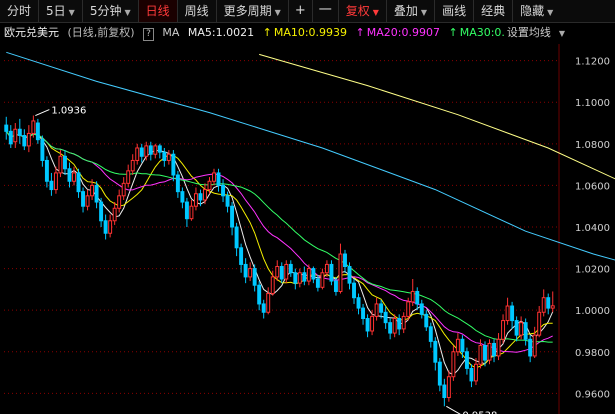  I want to click on tab-daily: 日线, so click(158, 11).